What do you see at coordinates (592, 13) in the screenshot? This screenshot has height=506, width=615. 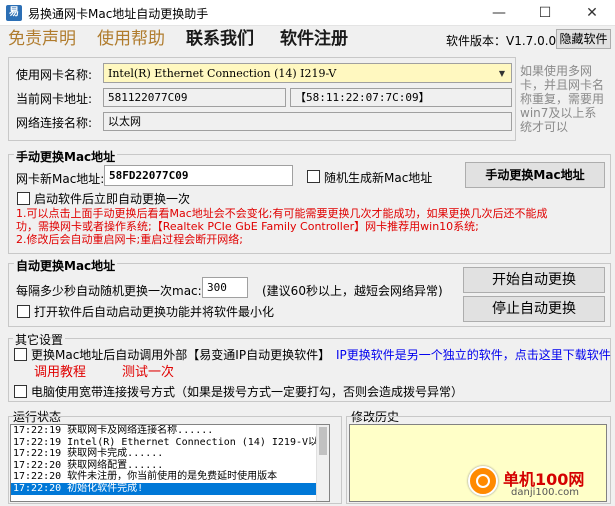 I see `close-icon: ✕` at bounding box center [592, 13].